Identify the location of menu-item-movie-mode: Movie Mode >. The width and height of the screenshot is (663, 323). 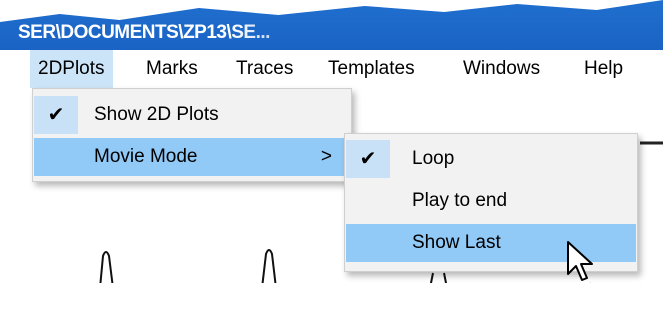
(192, 157).